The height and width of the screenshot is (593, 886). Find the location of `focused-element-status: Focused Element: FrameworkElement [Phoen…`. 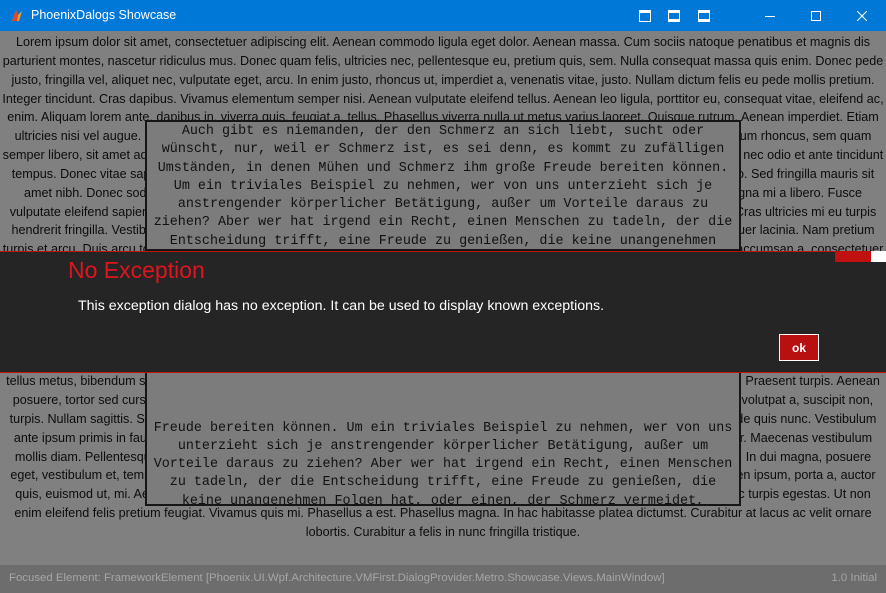

focused-element-status: Focused Element: FrameworkElement [Phoen… is located at coordinates (337, 578).